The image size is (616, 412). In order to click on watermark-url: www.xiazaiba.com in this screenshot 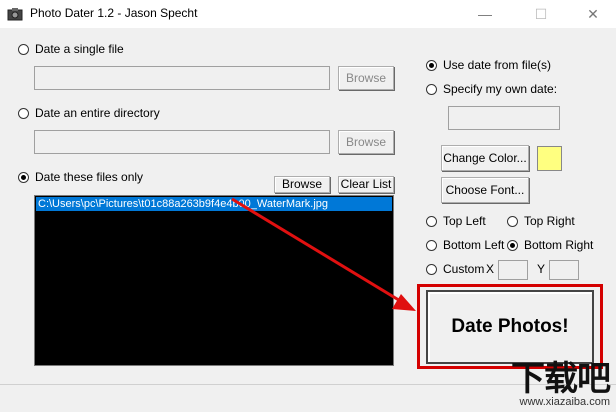, I will do `click(564, 402)`.